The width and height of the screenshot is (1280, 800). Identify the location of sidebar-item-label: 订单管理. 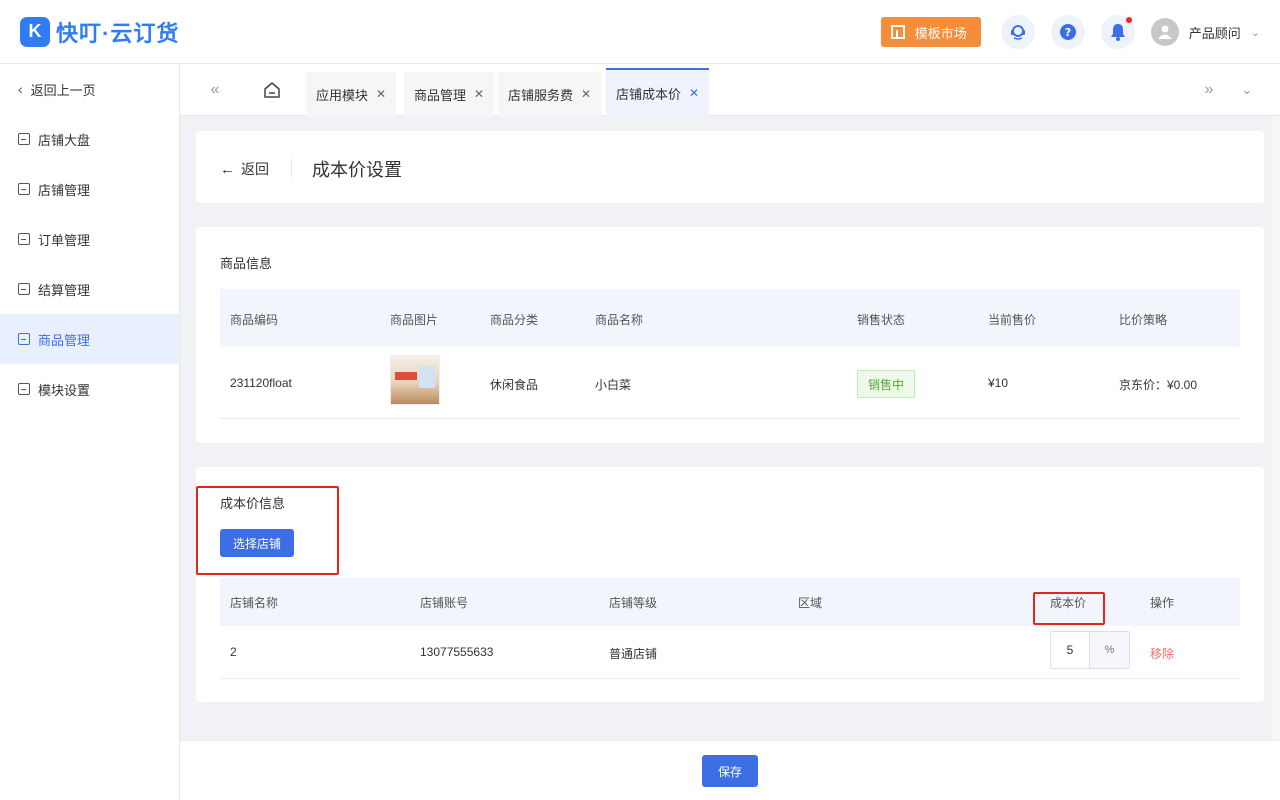
(64, 240).